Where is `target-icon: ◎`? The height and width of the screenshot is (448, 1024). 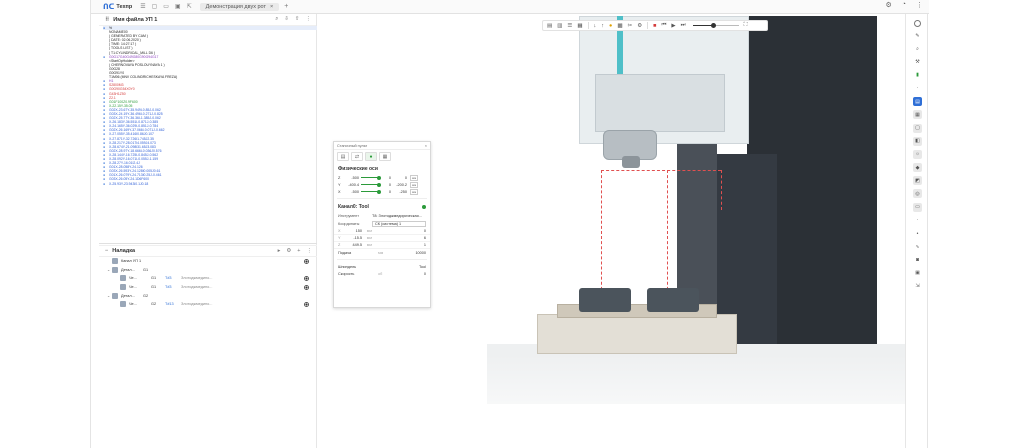
target-icon: ◎ is located at coordinates (917, 194).